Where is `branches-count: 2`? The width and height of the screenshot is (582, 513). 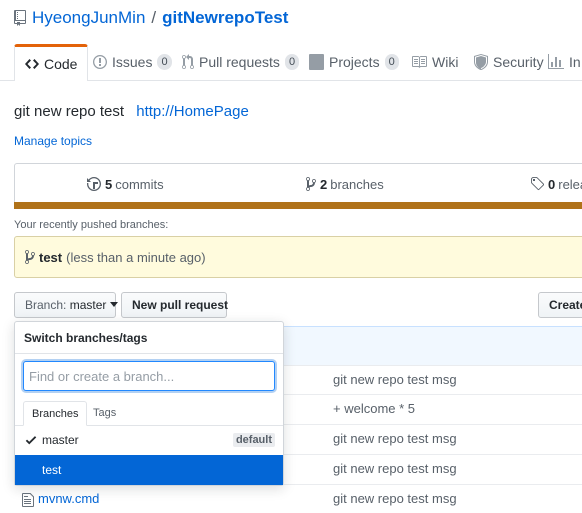
branches-count: 2 is located at coordinates (324, 184).